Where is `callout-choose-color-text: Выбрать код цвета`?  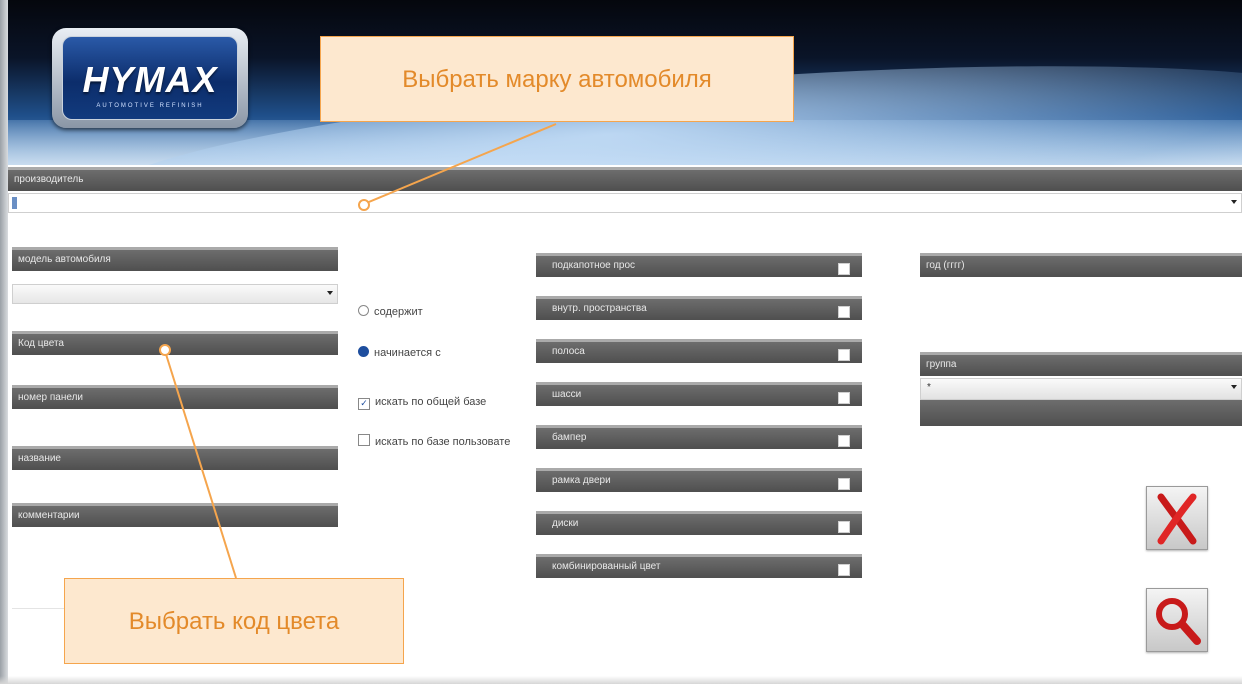
callout-choose-color-text: Выбрать код цвета is located at coordinates (234, 621).